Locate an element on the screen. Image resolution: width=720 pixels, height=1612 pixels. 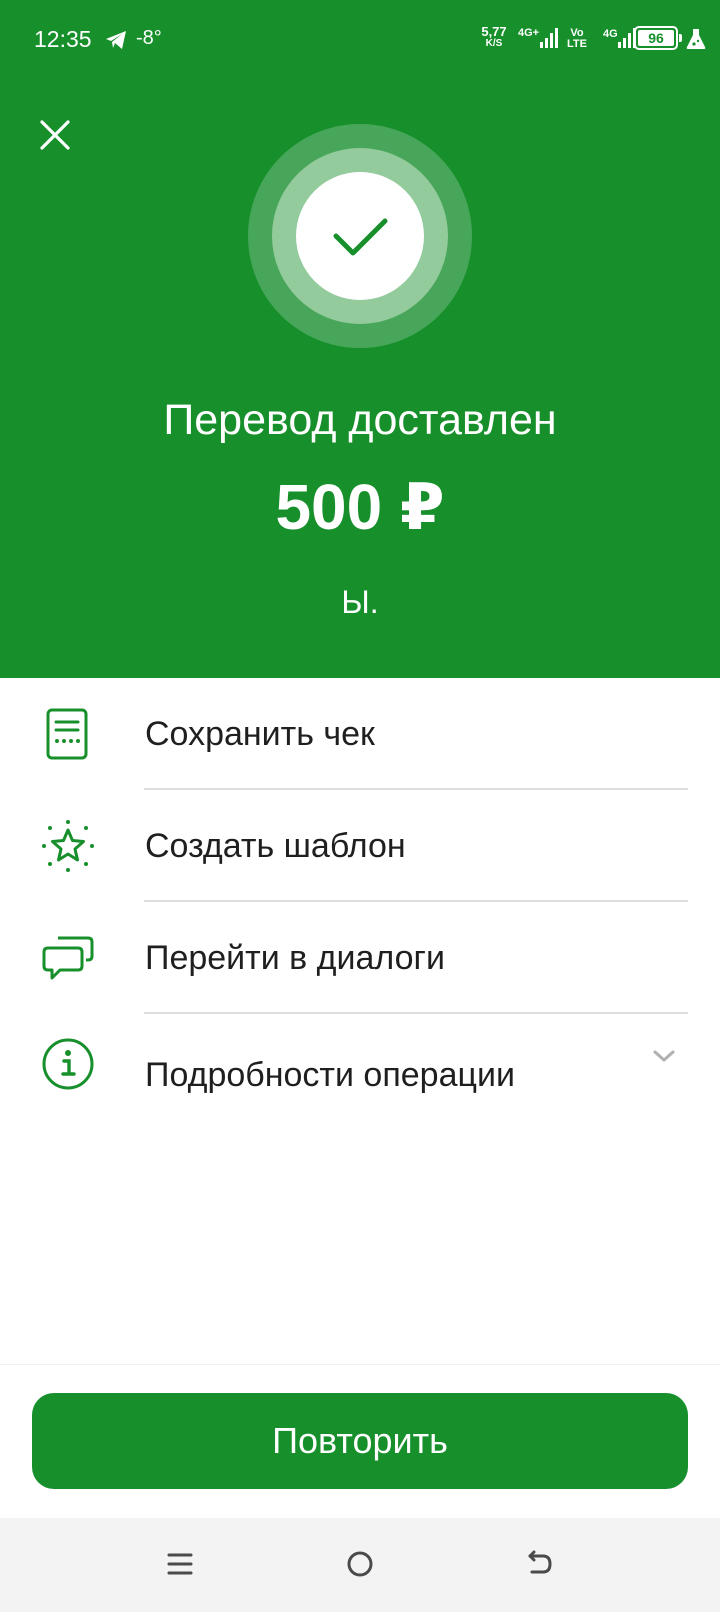
chat-icon is located at coordinates (68, 958).